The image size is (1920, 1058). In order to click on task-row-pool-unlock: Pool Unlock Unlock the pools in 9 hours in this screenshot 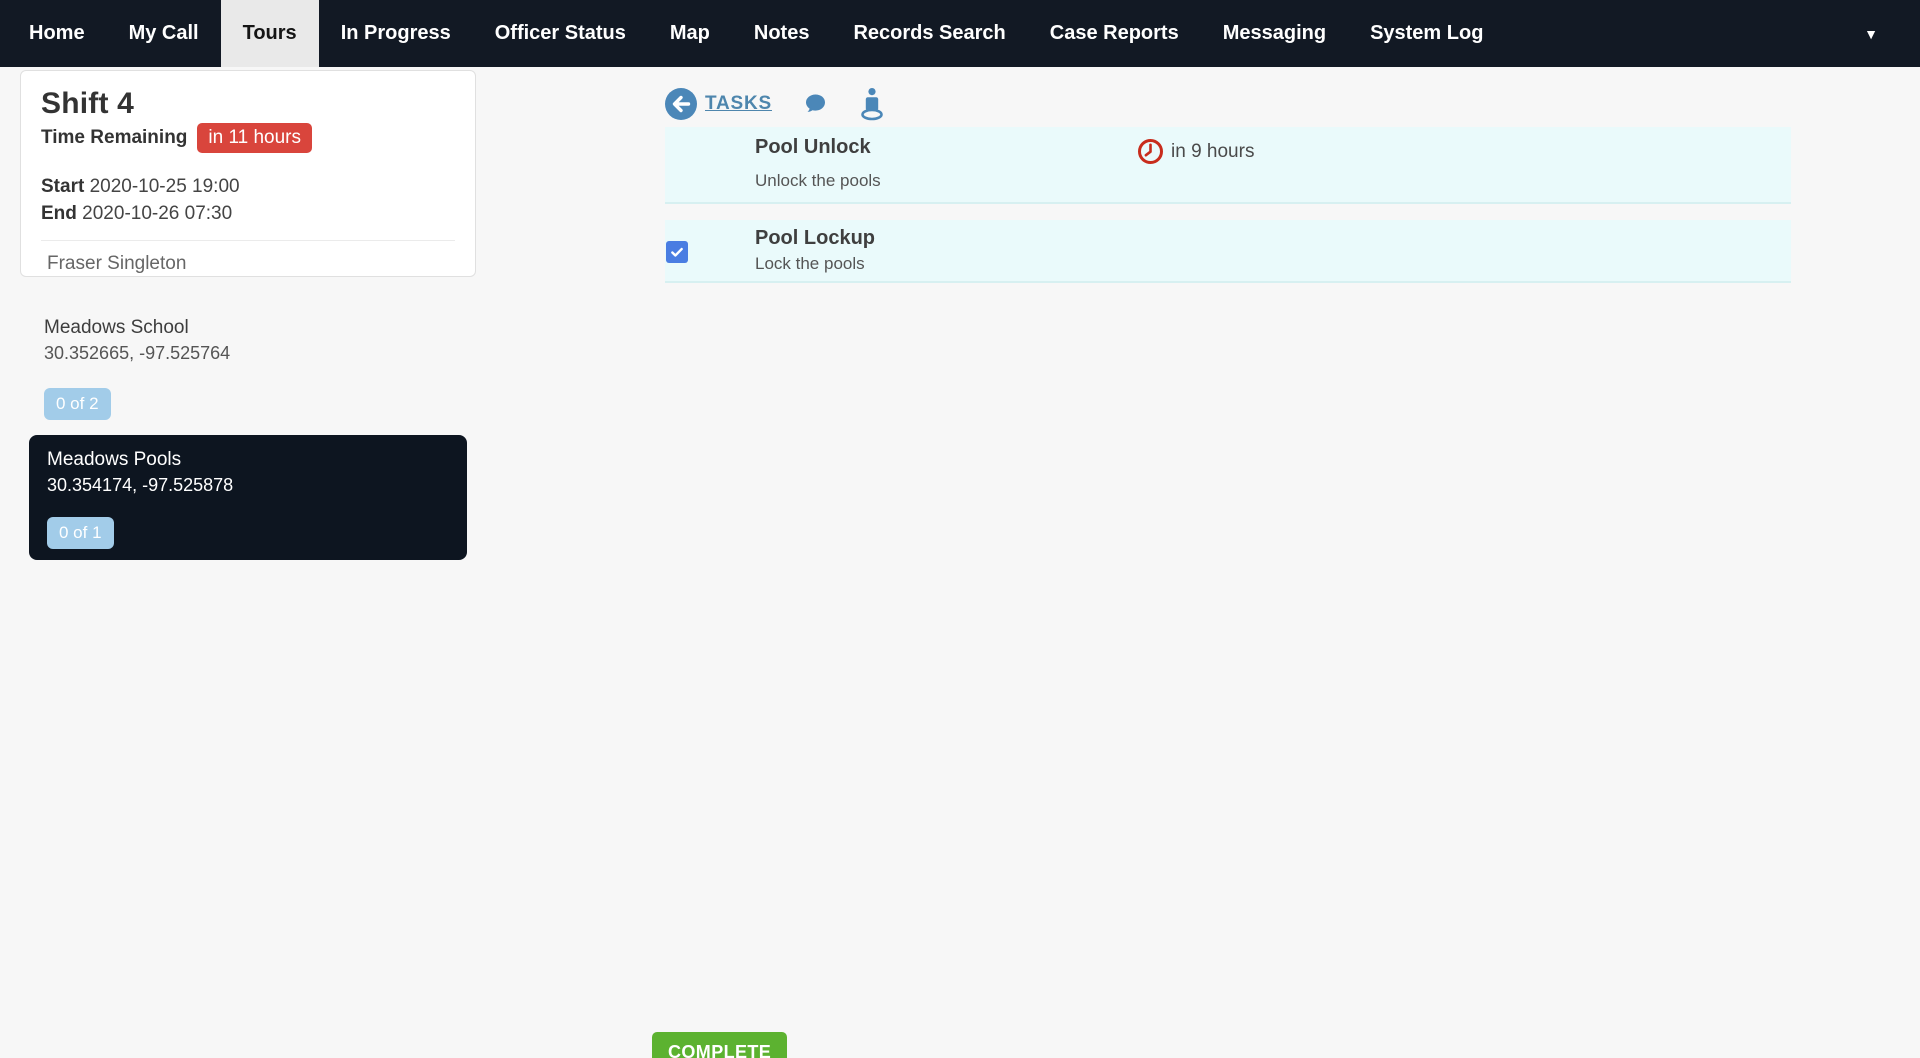, I will do `click(1228, 165)`.